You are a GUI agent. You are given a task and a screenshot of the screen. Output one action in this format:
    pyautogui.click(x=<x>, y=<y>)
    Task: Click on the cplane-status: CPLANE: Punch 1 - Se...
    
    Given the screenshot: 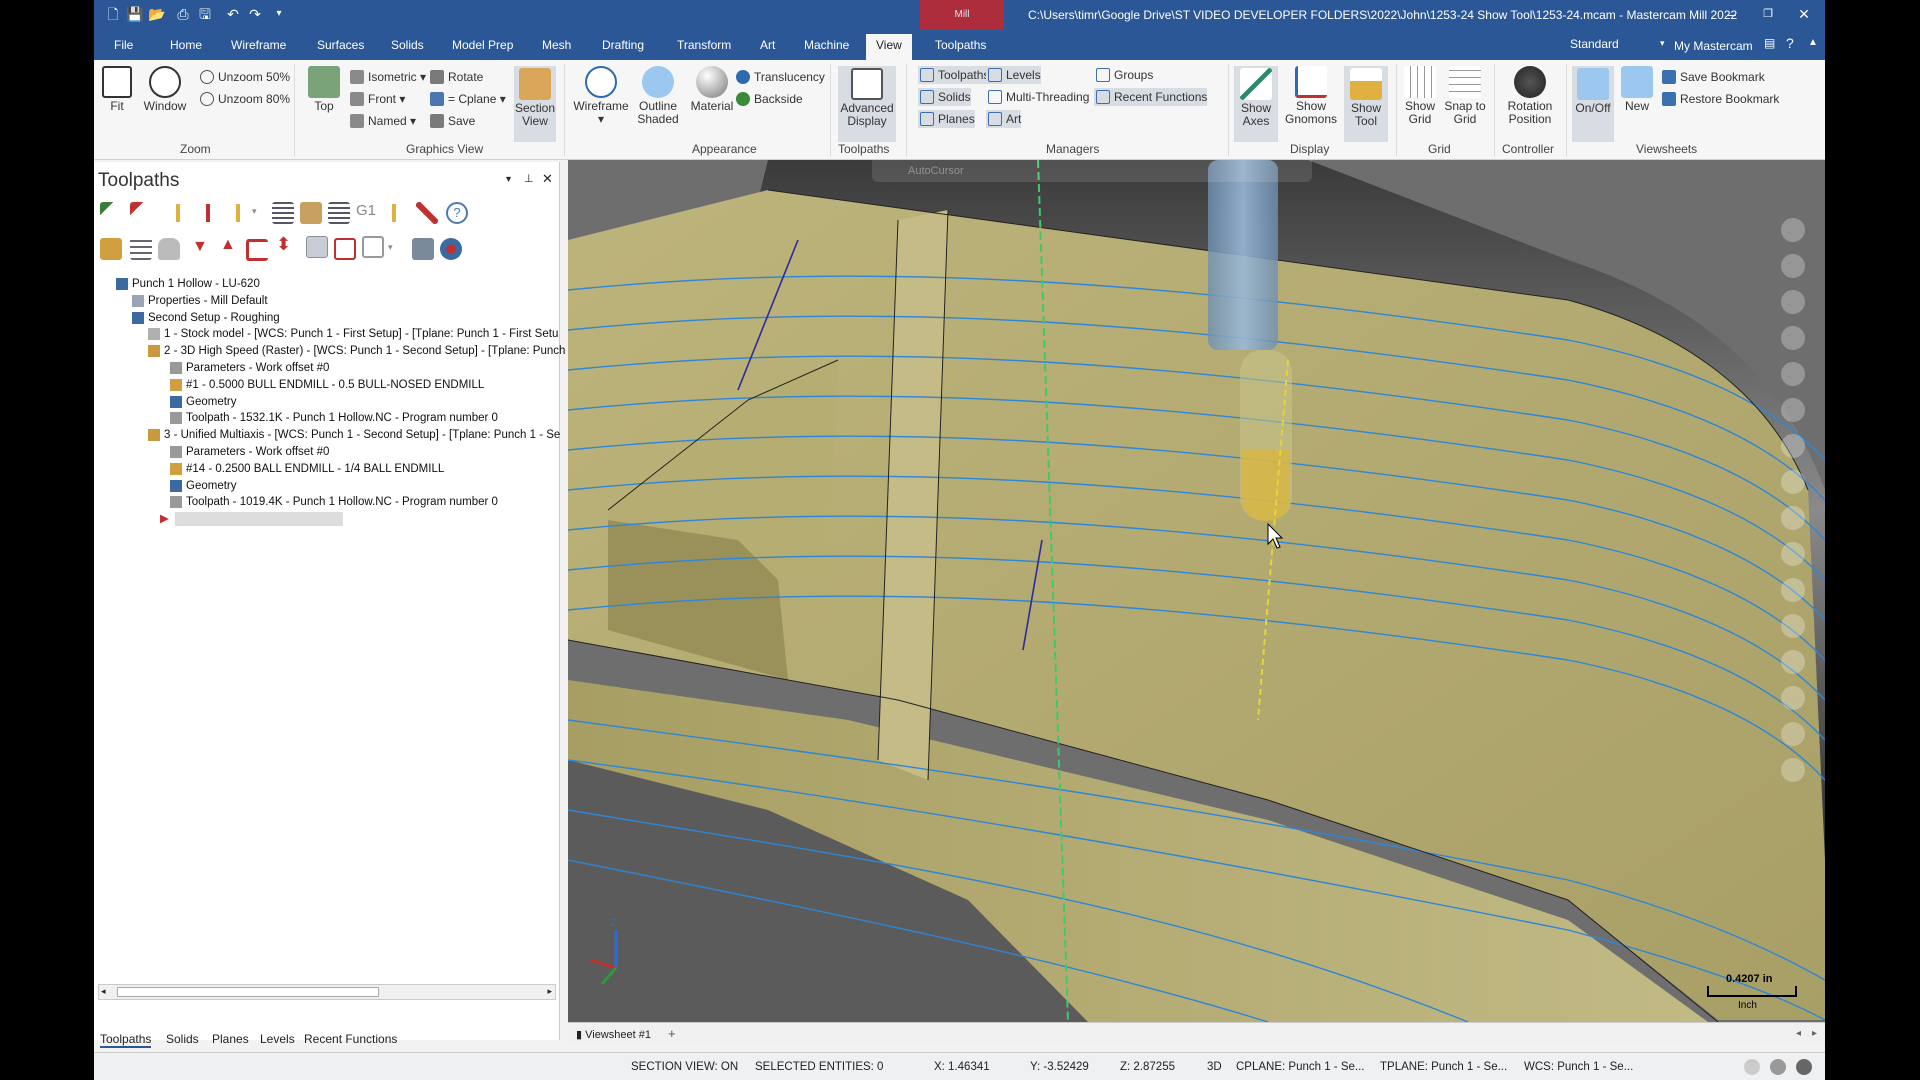 What is the action you would take?
    pyautogui.click(x=1300, y=1067)
    